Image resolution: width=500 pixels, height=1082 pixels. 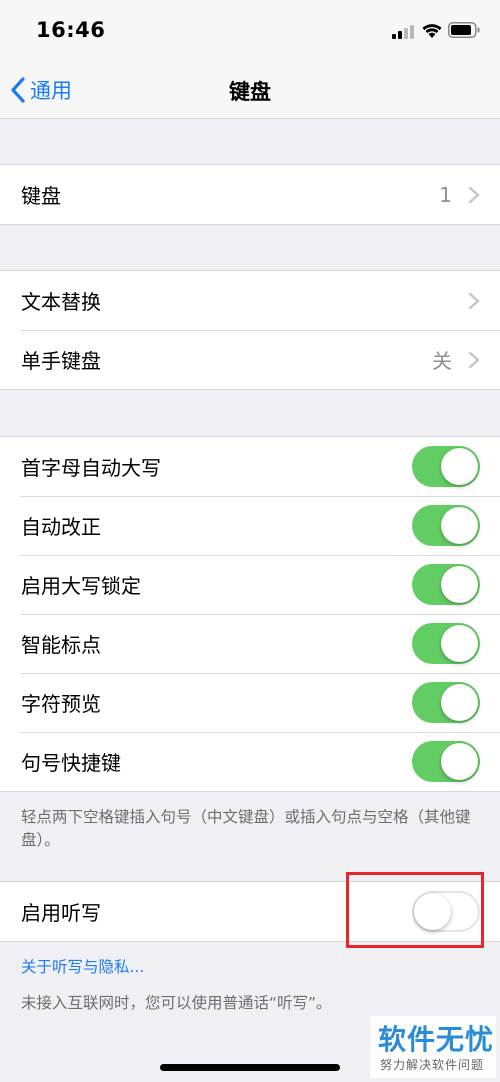 I want to click on toggle-row: 自动改正, so click(x=250, y=525).